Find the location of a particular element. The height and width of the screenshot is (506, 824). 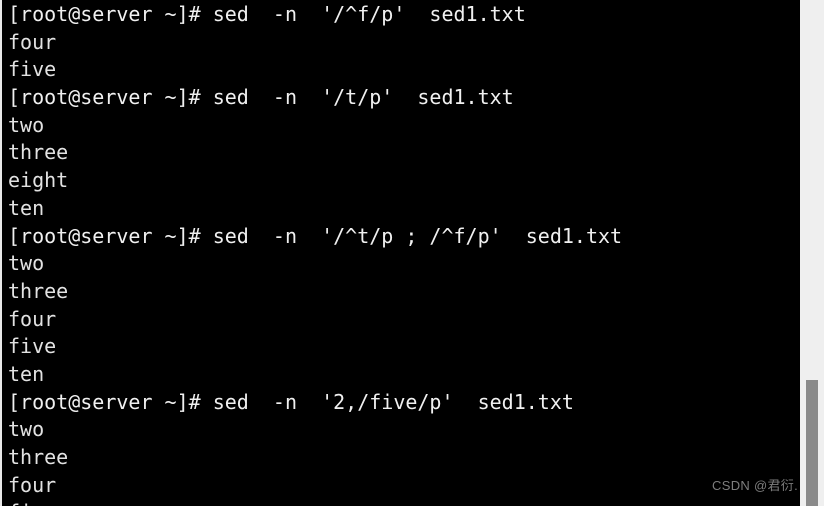

vertical-scrollbar is located at coordinates (812, 253).